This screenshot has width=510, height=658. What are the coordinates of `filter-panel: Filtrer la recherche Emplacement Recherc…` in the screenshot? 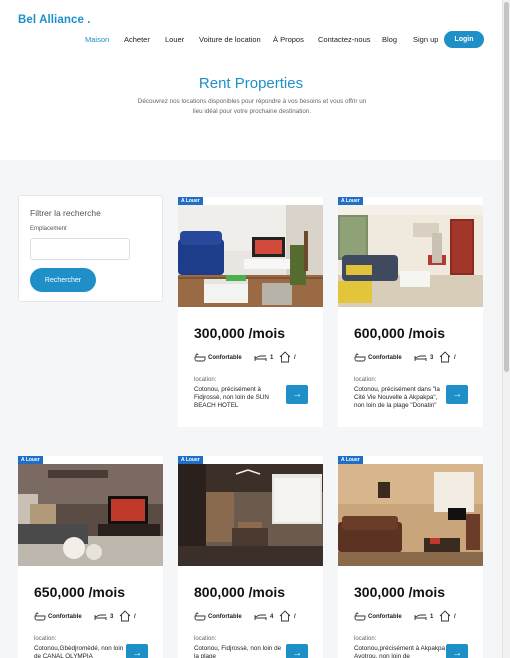 It's located at (90, 248).